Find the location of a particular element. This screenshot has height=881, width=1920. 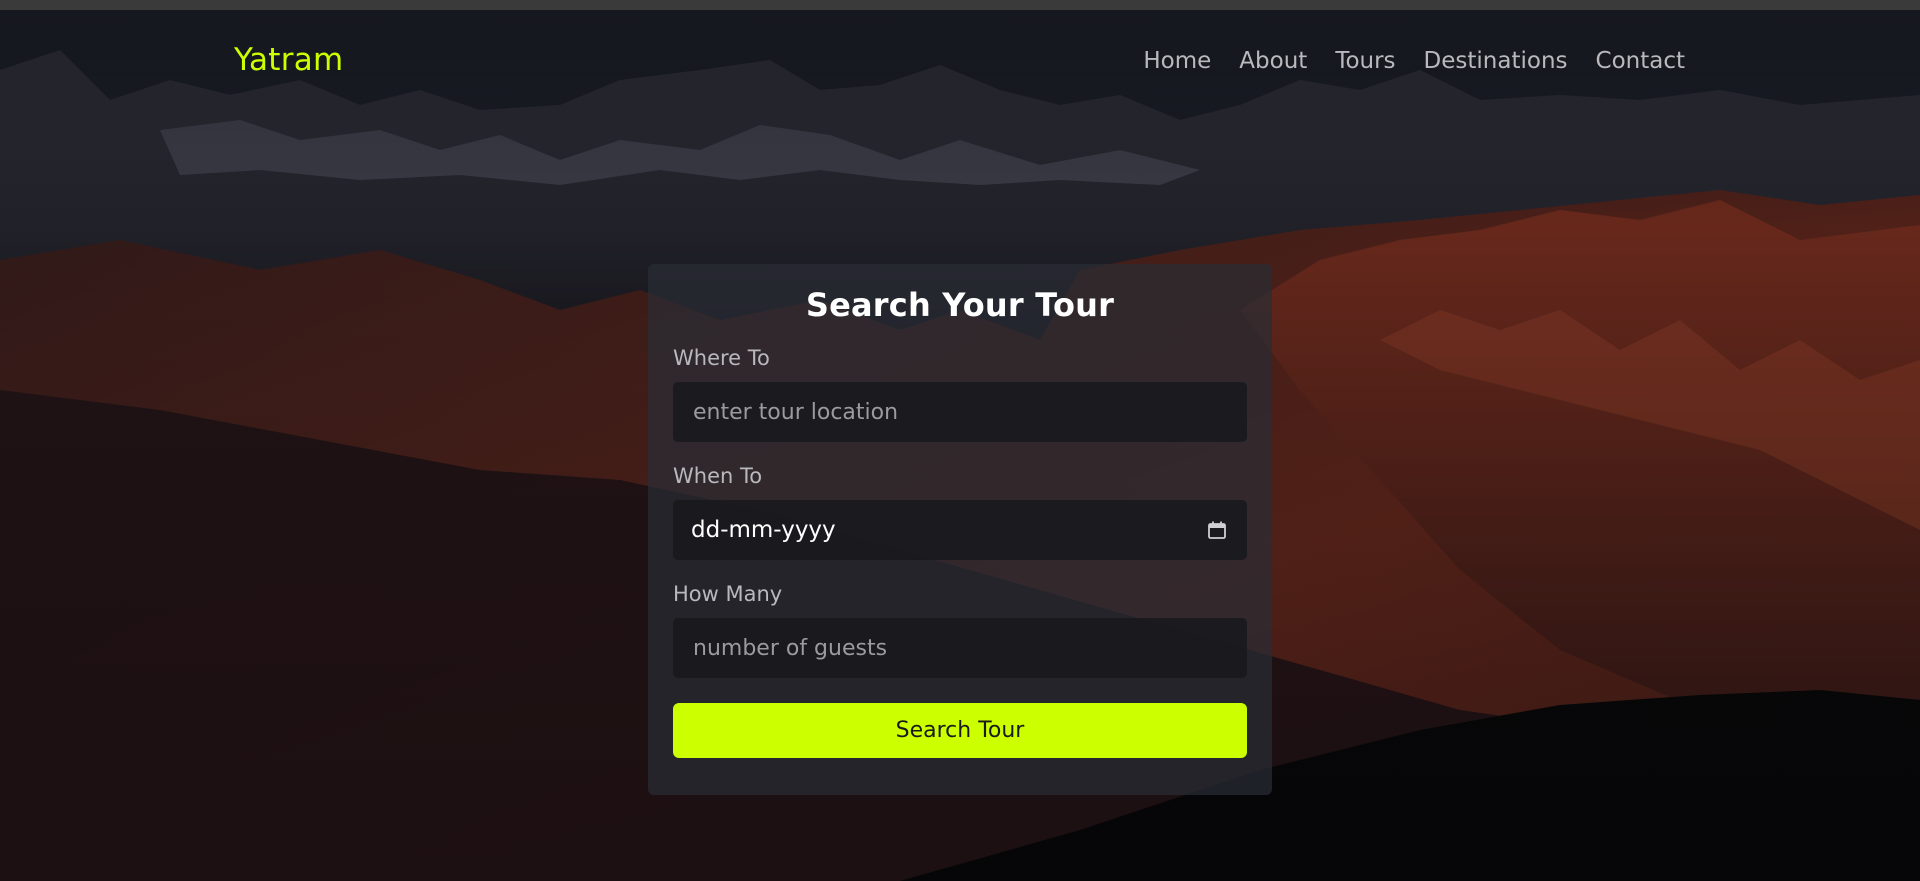

when-to-date-input: dd-mm-yyyy is located at coordinates (960, 530).